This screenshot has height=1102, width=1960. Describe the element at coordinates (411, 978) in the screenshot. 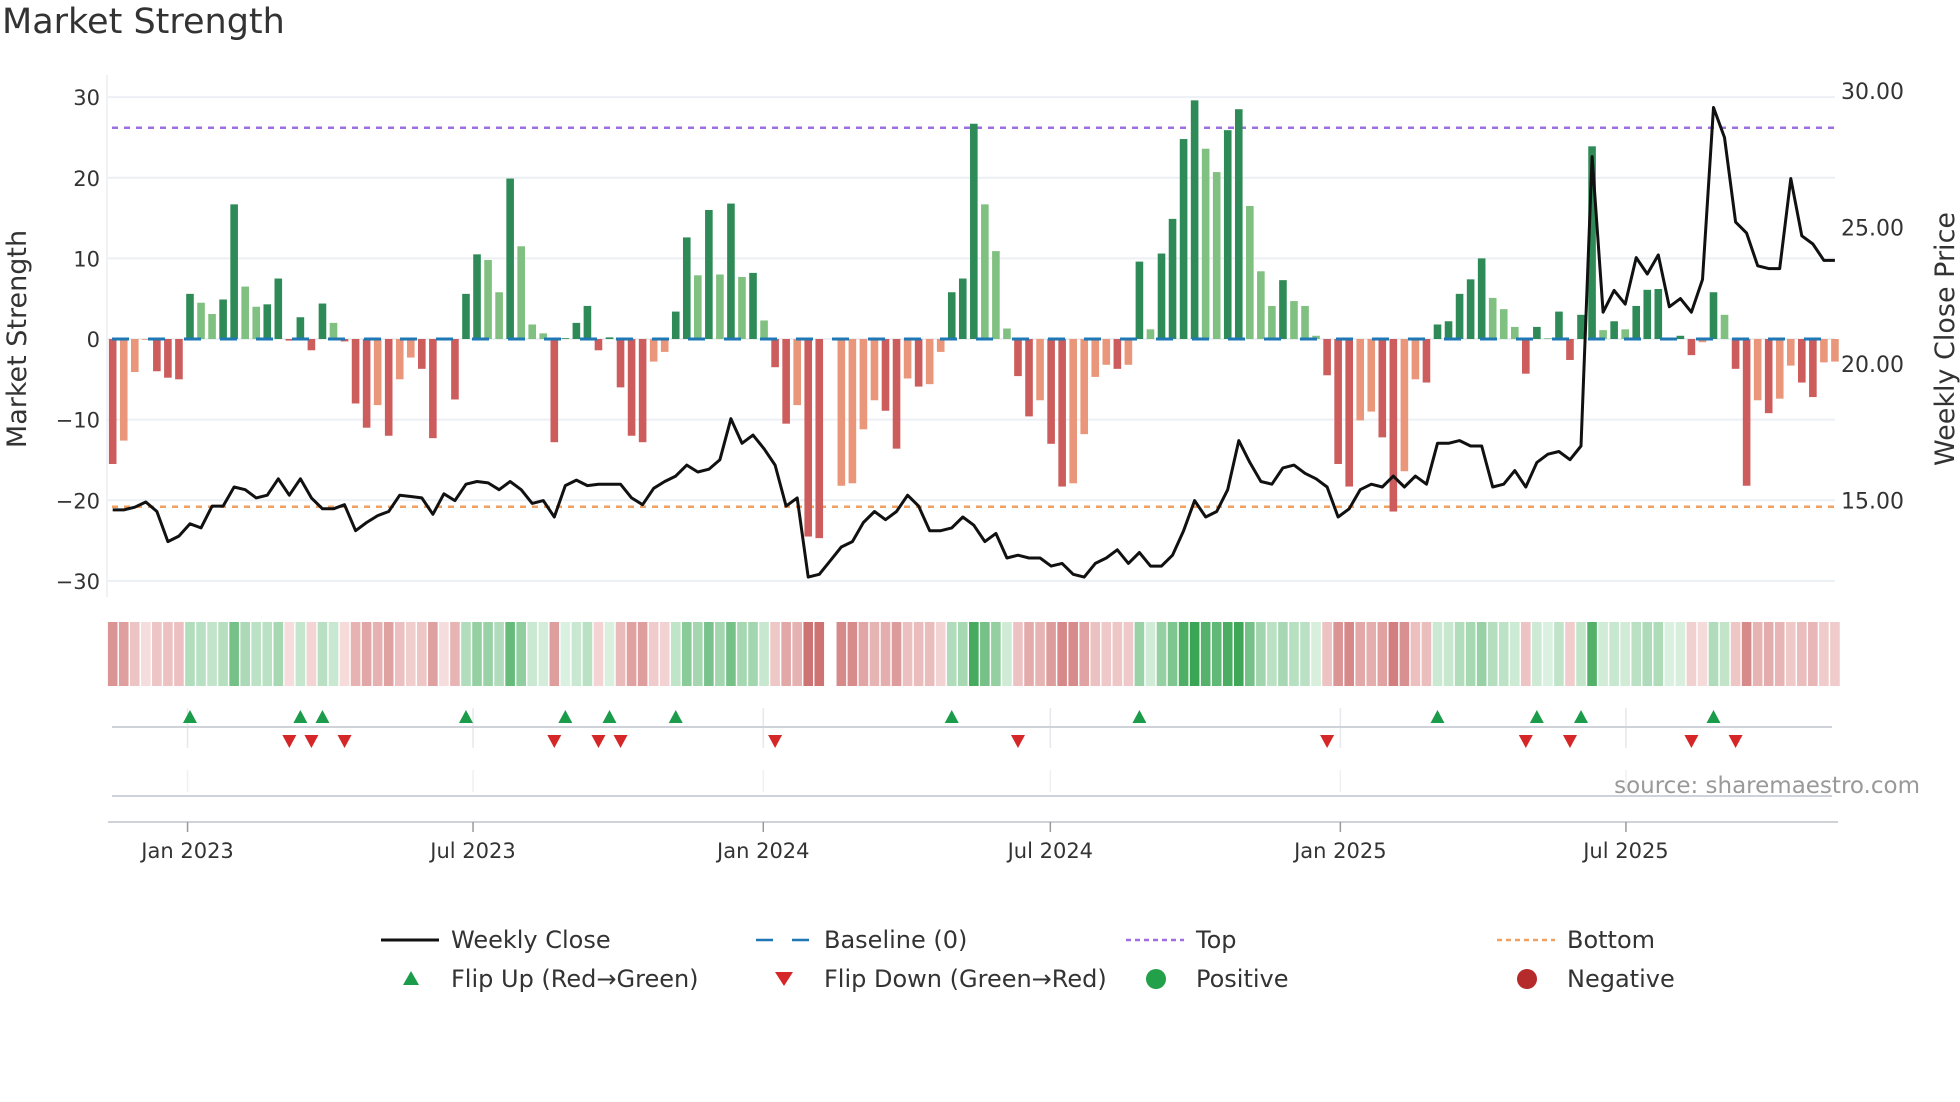

I see `flip-up-swatch-icon` at that location.